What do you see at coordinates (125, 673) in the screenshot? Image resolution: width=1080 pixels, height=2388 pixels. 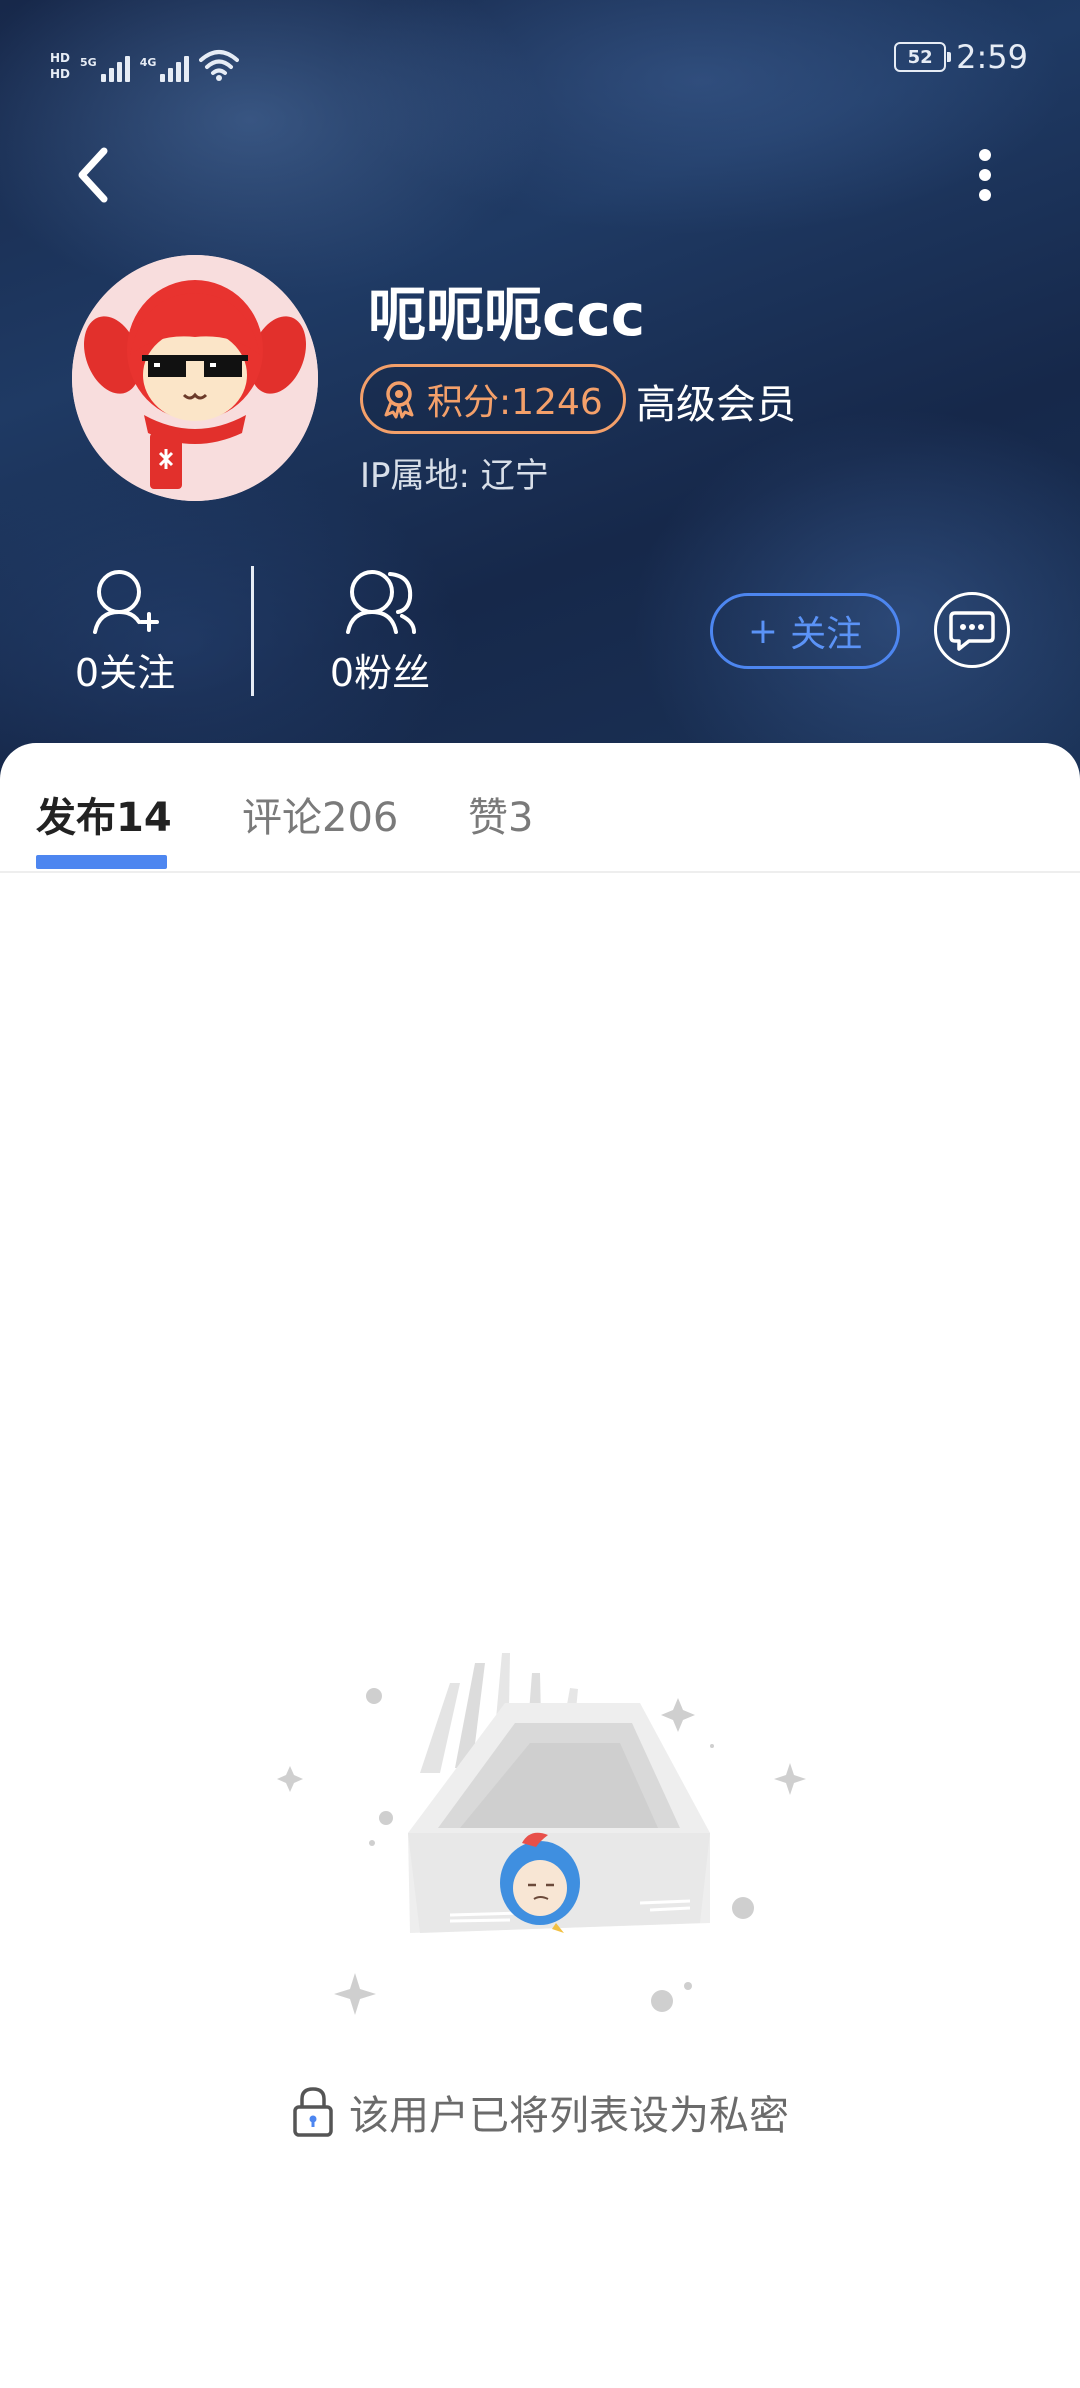 I see `following-count: 0关注` at bounding box center [125, 673].